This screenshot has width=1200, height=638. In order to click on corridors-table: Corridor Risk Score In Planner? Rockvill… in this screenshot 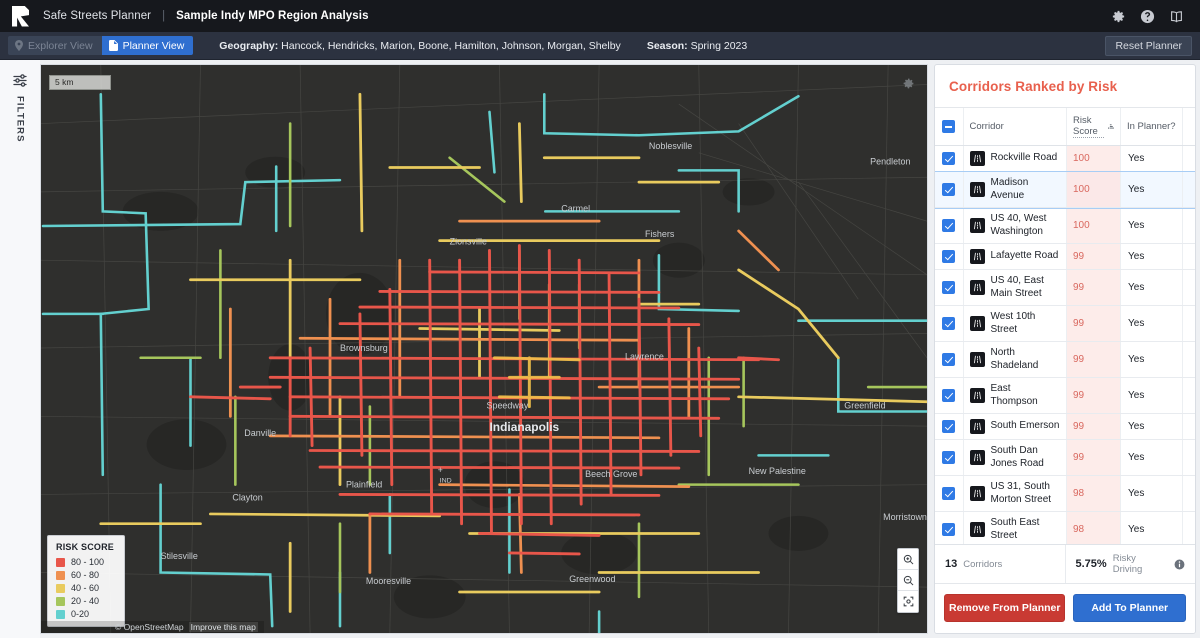, I will do `click(1065, 326)`.